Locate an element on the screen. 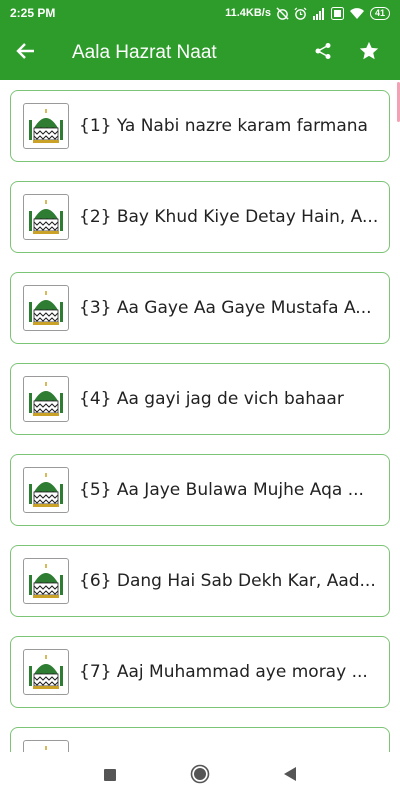  back-arrow-icon is located at coordinates (25, 53).